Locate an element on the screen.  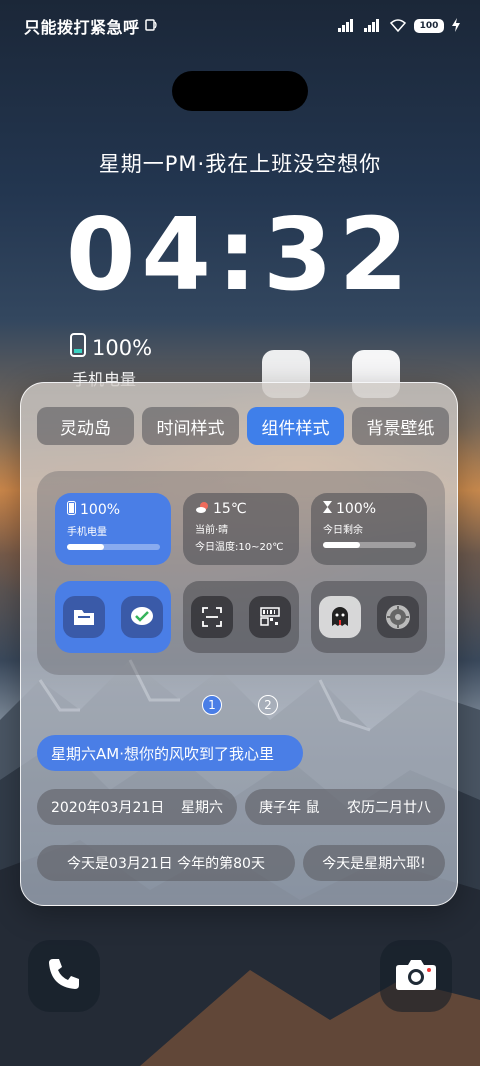
phone-shortcut is located at coordinates (64, 976).